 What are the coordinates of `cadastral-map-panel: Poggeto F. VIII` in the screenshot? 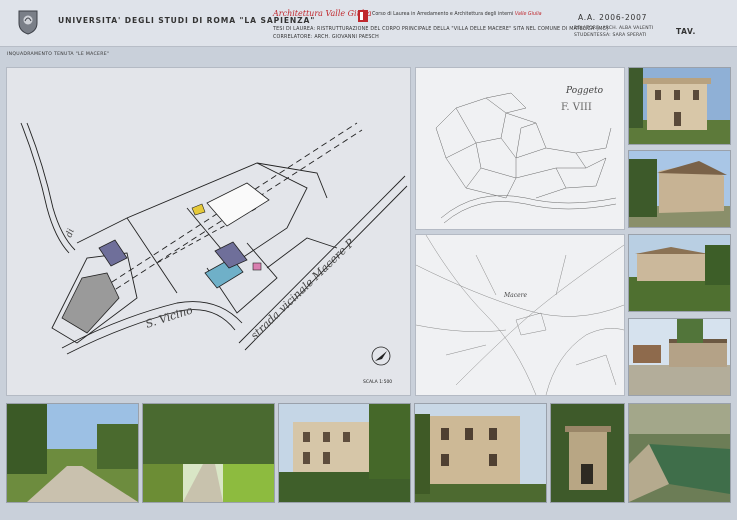 It's located at (520, 148).